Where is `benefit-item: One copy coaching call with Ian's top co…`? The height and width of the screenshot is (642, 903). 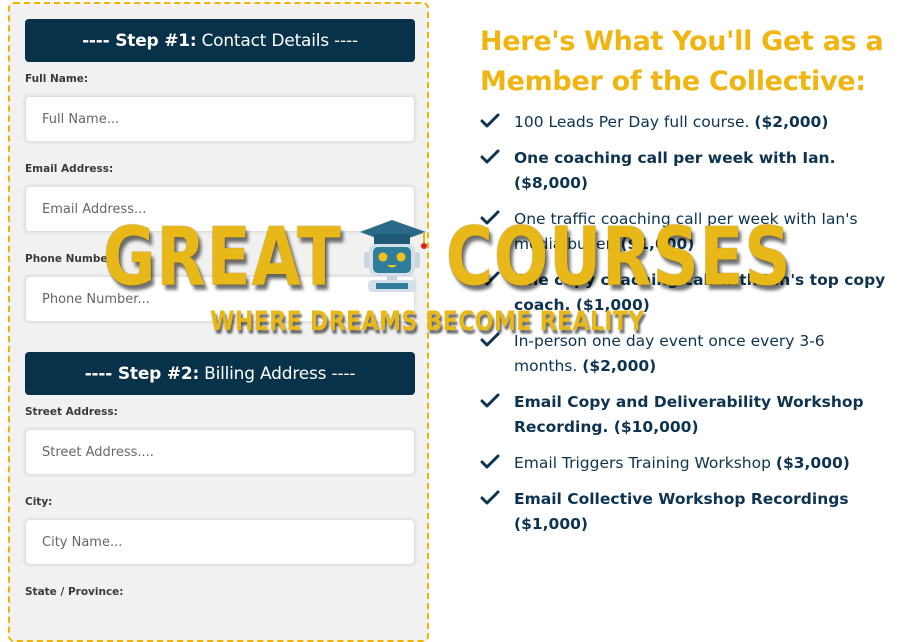 benefit-item: One copy coaching call with Ian's top co… is located at coordinates (685, 293).